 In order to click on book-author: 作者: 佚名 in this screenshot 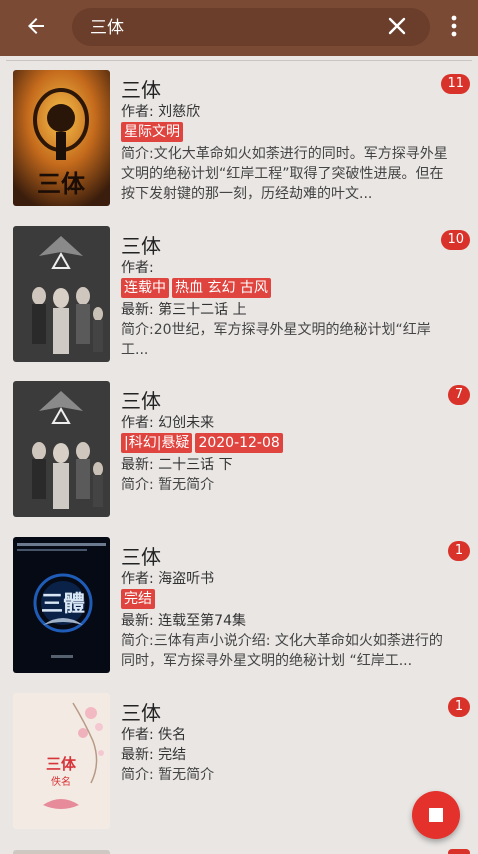, I will do `click(154, 735)`.